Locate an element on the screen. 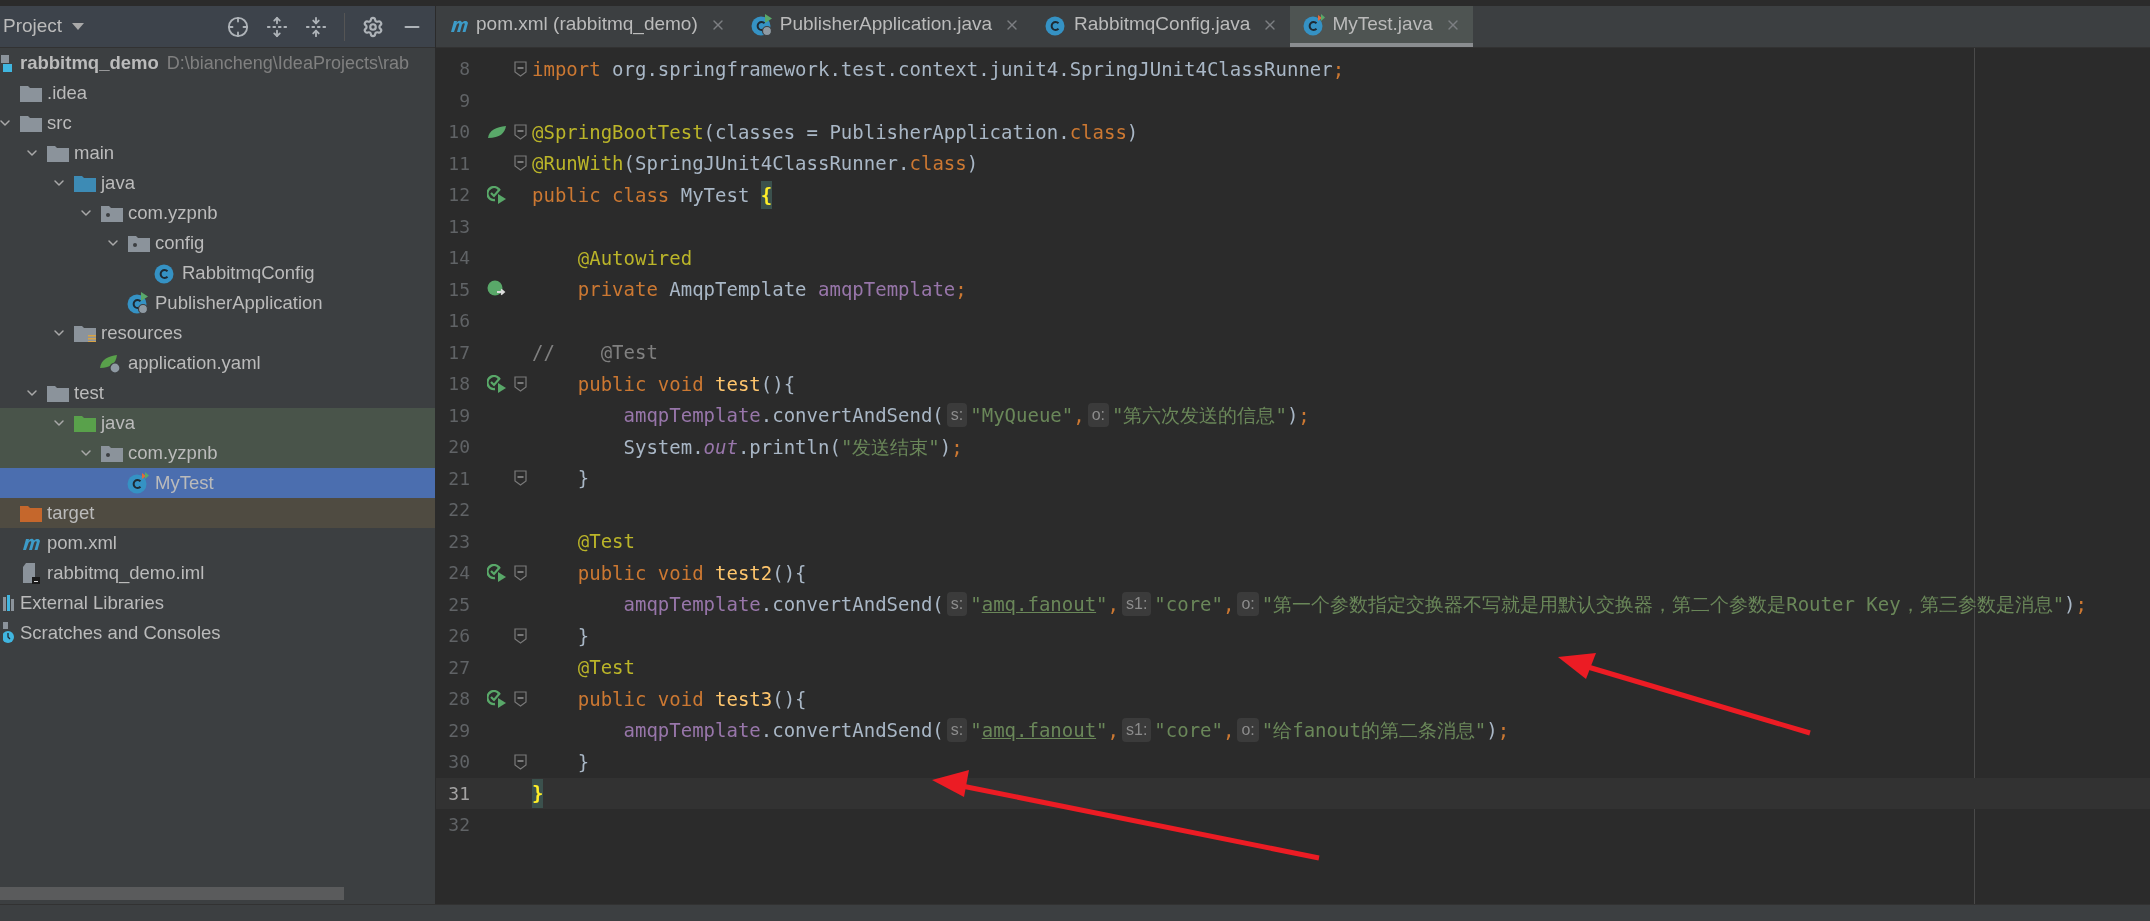 This screenshot has height=921, width=2150. dropdown-caret-icon is located at coordinates (78, 26).